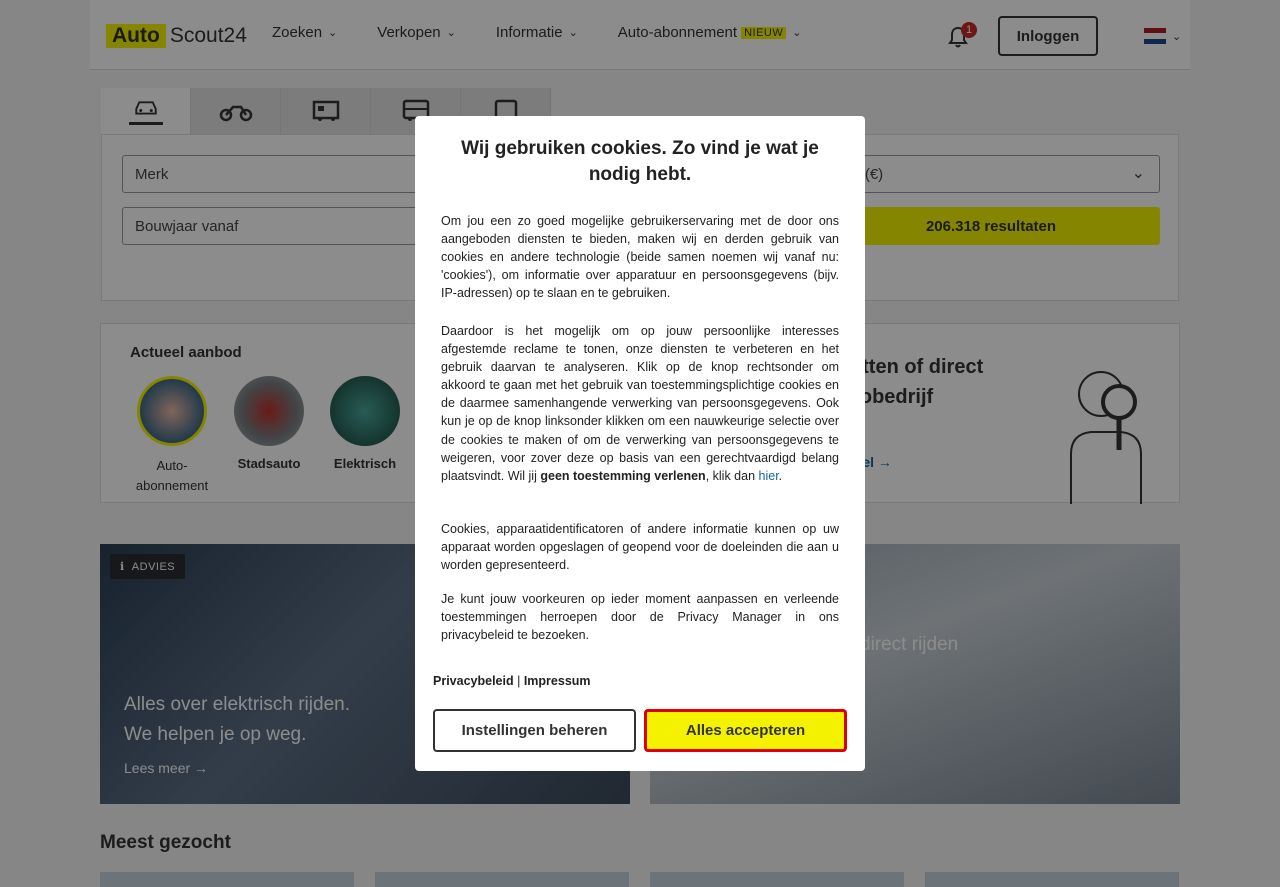 The width and height of the screenshot is (1280, 887). What do you see at coordinates (730, 475) in the screenshot?
I see `cookie-paragraph-2-suffix: , klik dan` at bounding box center [730, 475].